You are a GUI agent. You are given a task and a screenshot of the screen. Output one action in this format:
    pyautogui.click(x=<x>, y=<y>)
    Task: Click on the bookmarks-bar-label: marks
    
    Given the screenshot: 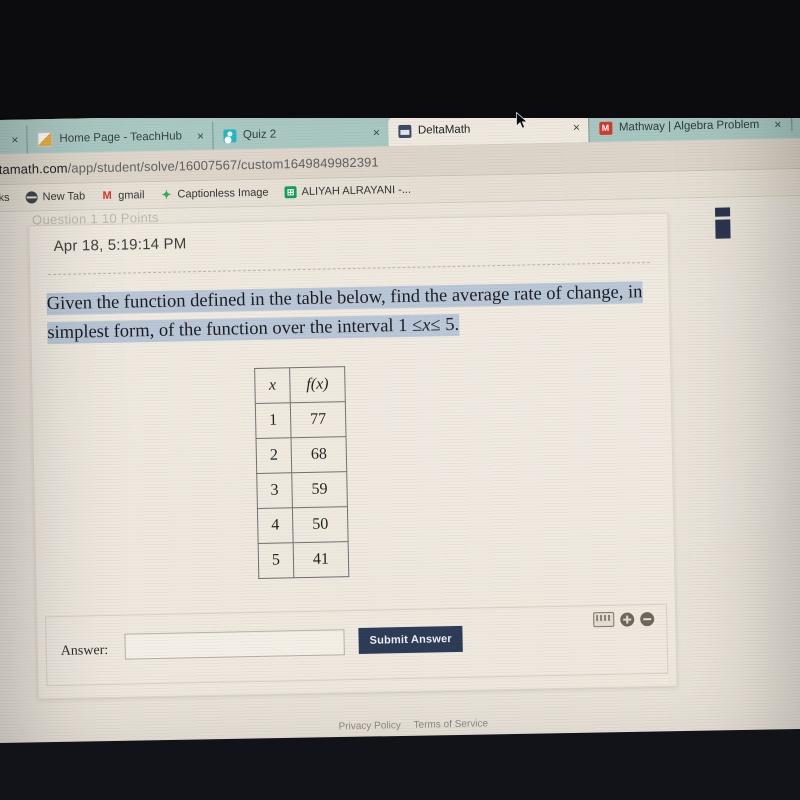 What is the action you would take?
    pyautogui.click(x=5, y=198)
    